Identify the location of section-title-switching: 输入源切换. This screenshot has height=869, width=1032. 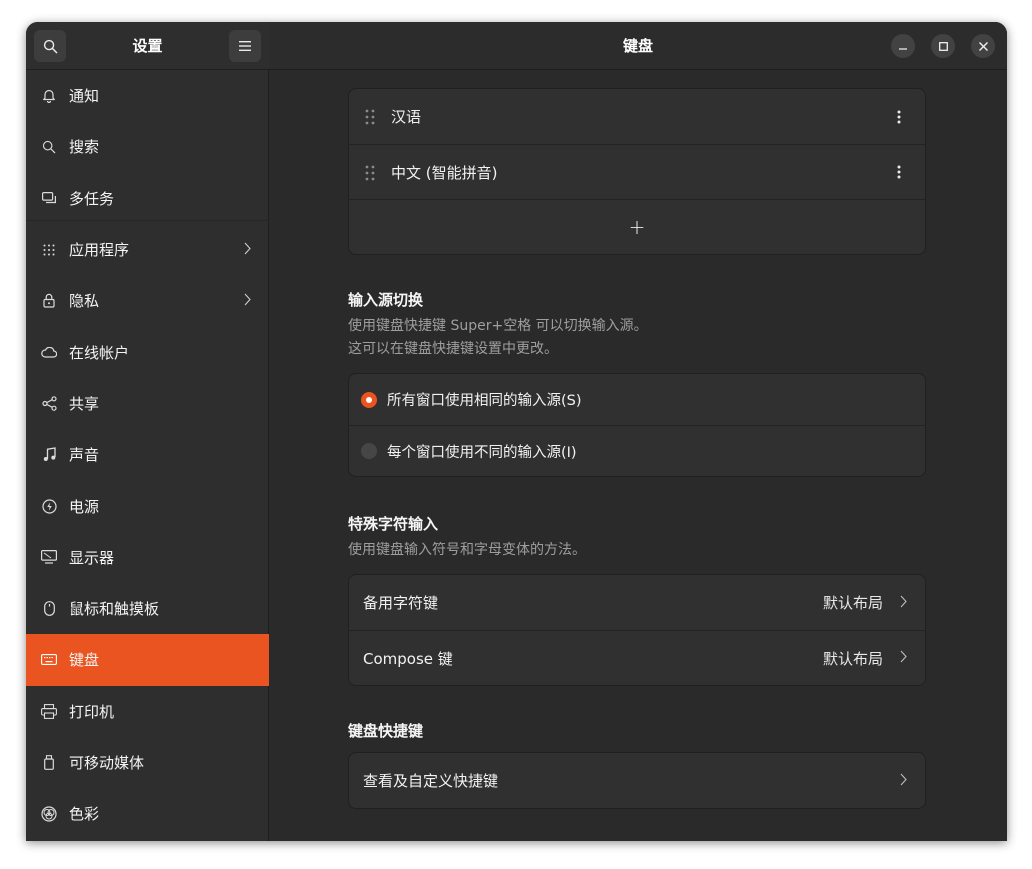
(386, 300).